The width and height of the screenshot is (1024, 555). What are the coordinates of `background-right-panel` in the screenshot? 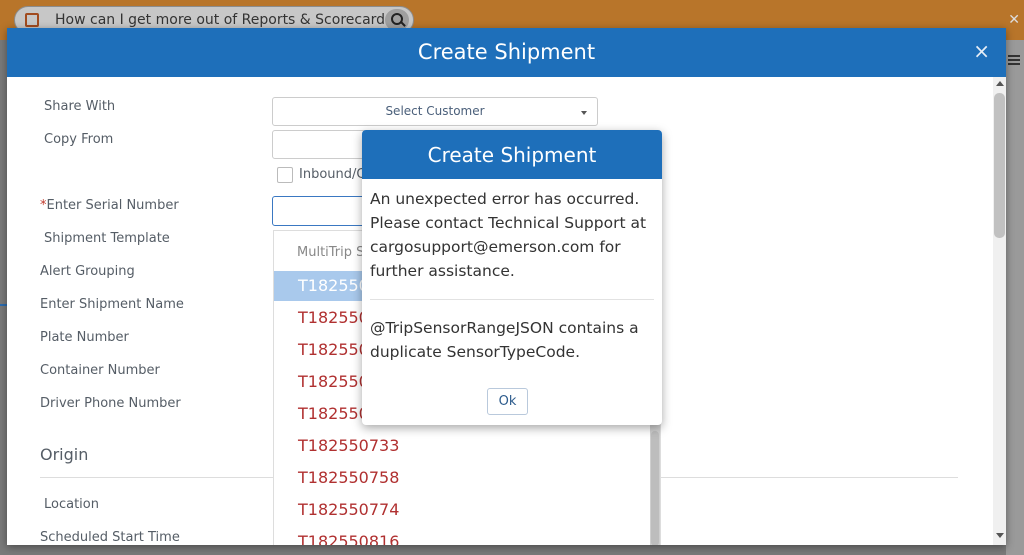 It's located at (1015, 297).